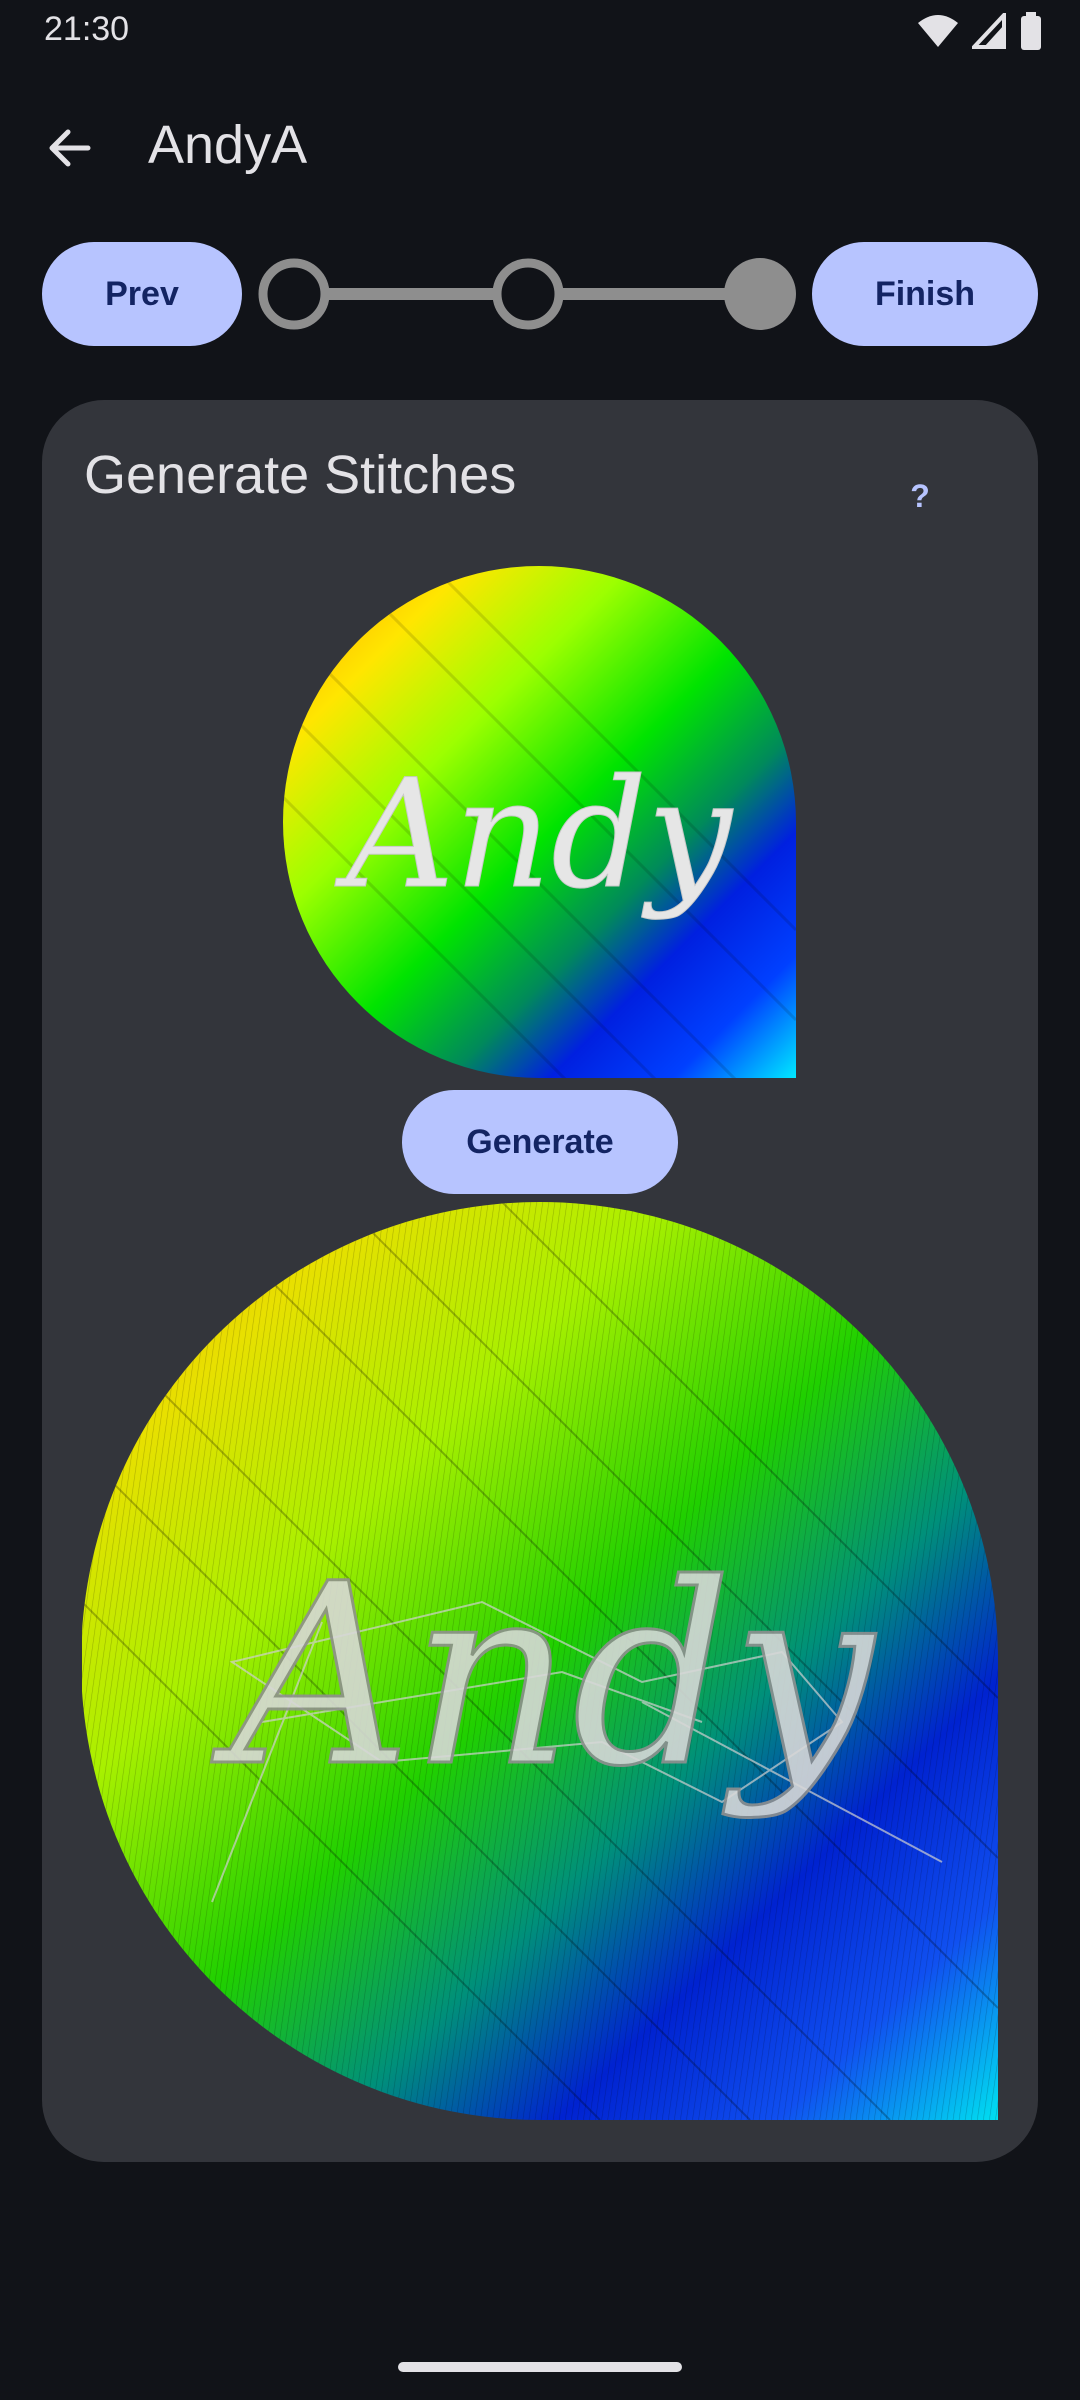 This screenshot has width=1080, height=2400. What do you see at coordinates (544, 1675) in the screenshot?
I see `stitch-signature-text: Andy` at bounding box center [544, 1675].